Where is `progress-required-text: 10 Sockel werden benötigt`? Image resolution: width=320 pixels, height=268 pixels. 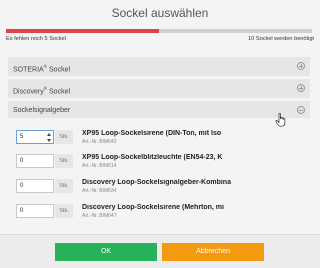 progress-required-text: 10 Sockel werden benötigt is located at coordinates (281, 39).